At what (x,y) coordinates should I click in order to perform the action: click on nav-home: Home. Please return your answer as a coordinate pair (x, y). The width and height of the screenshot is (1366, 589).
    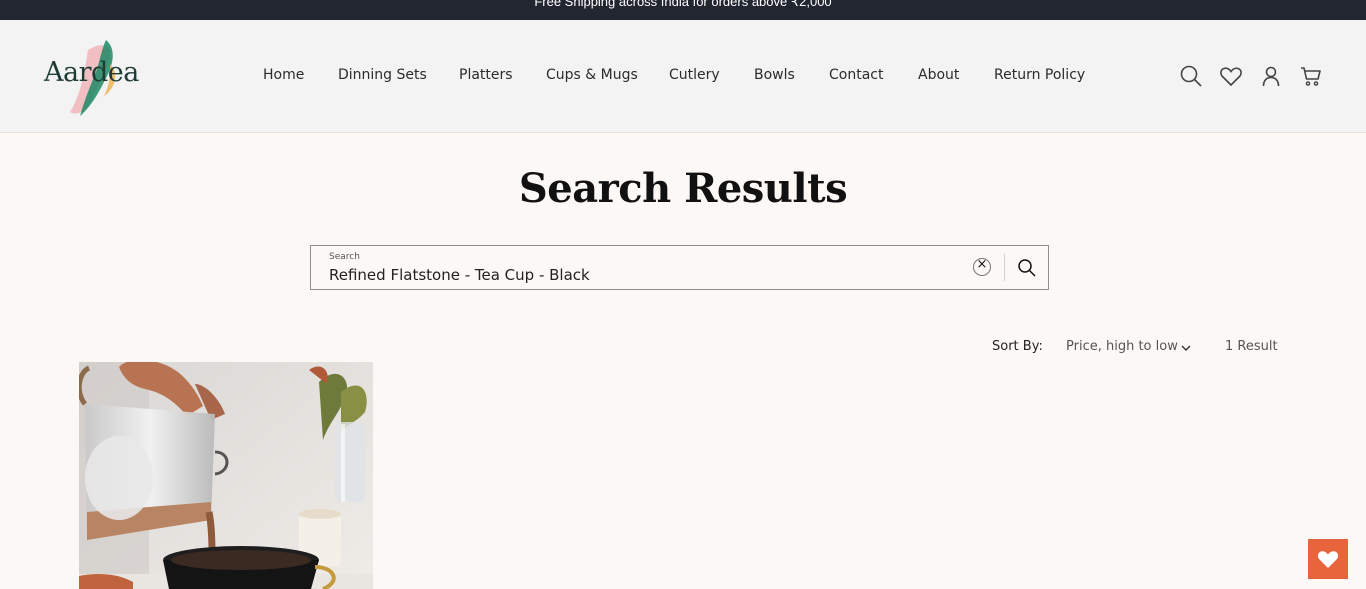
    Looking at the image, I should click on (283, 75).